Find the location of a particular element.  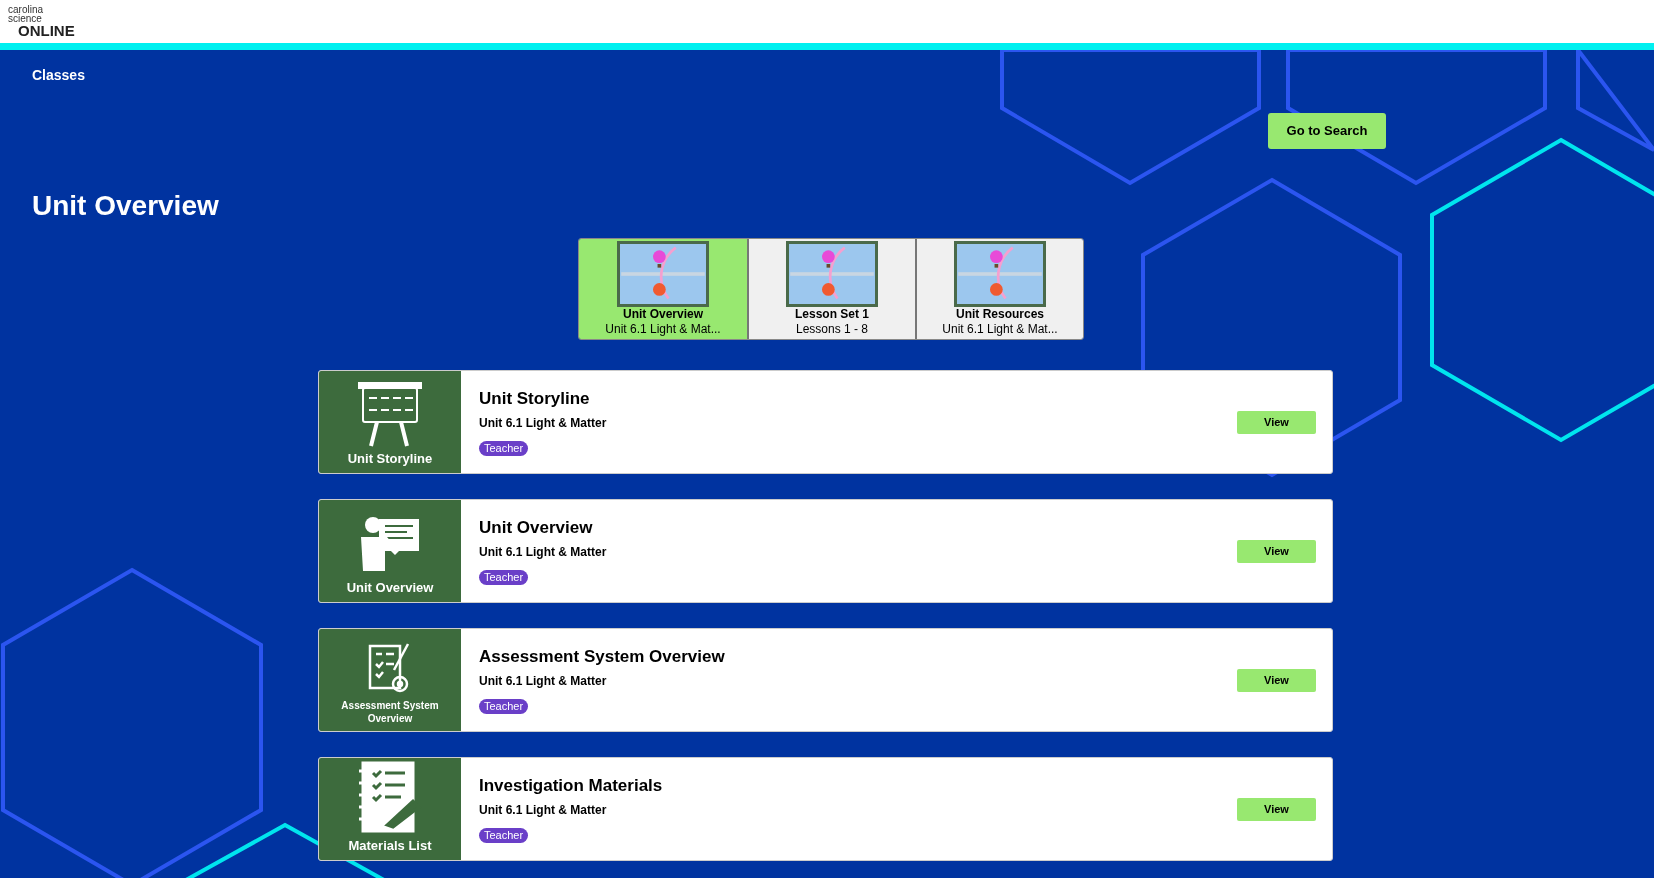

logo-text: carolina is located at coordinates (26, 9).